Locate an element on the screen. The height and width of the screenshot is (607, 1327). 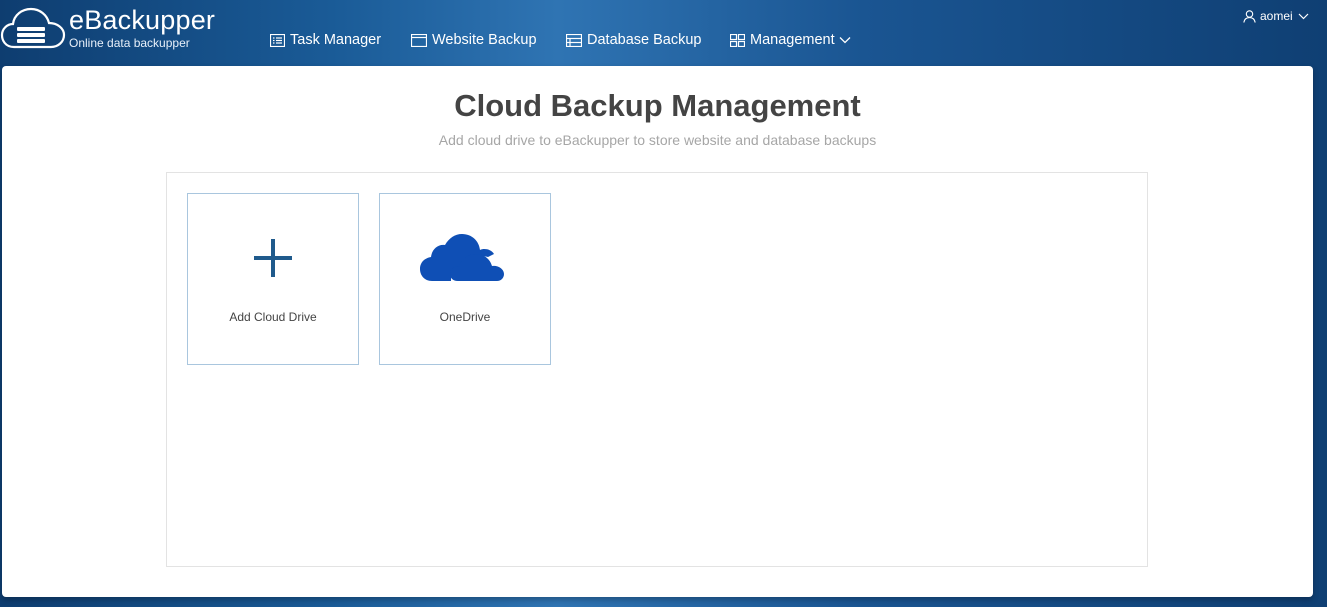
add-cloud-drive-button: Add Cloud Drive is located at coordinates (273, 279).